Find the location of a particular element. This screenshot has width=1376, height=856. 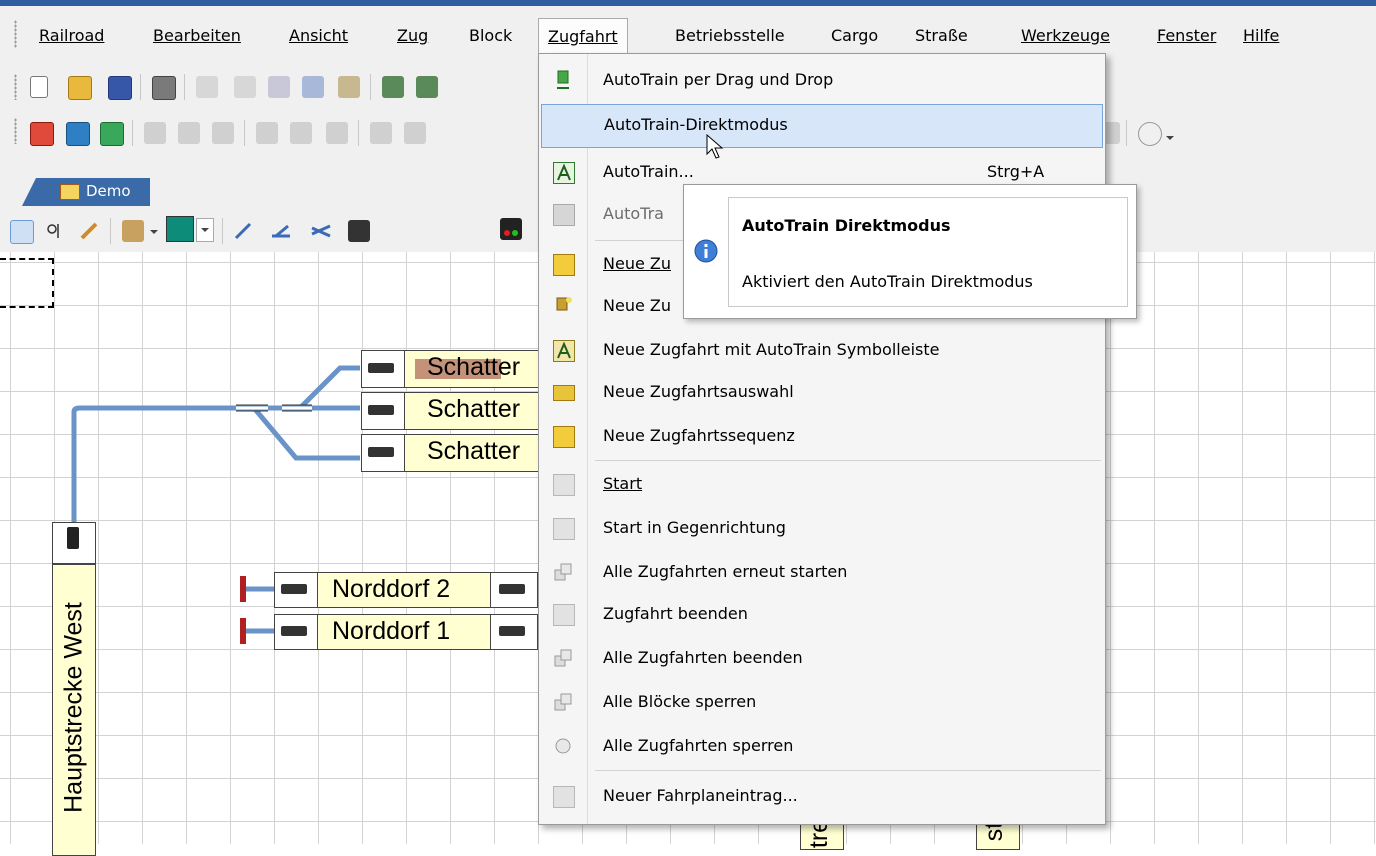

freeze-icon is located at coordinates (78, 134).